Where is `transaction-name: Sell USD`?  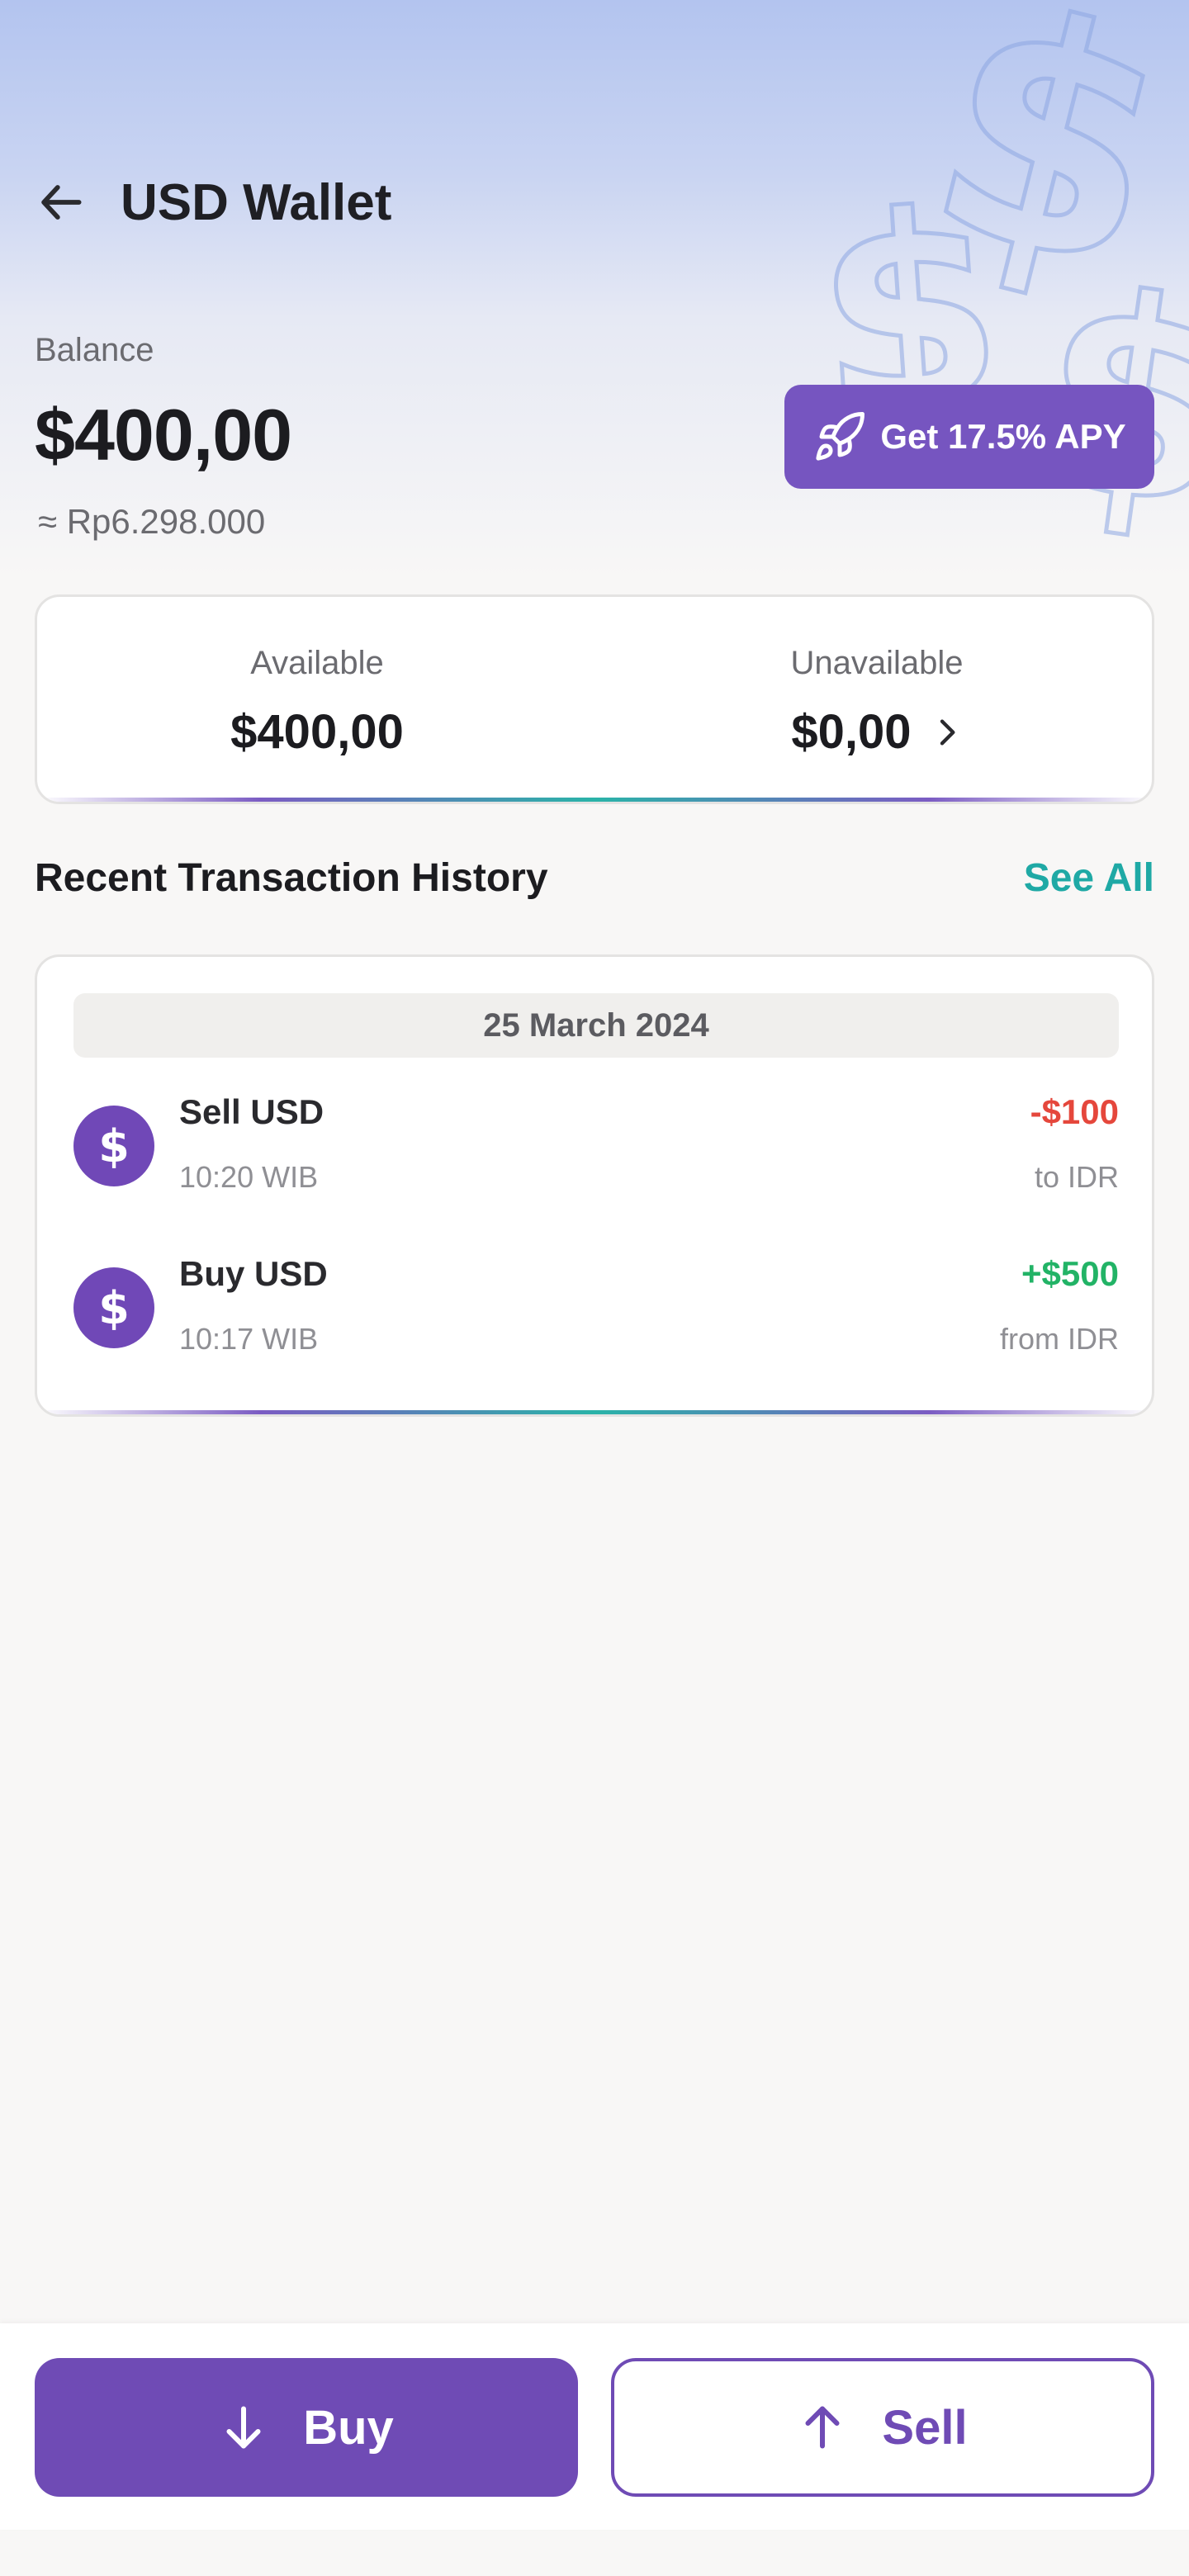 transaction-name: Sell USD is located at coordinates (251, 1111).